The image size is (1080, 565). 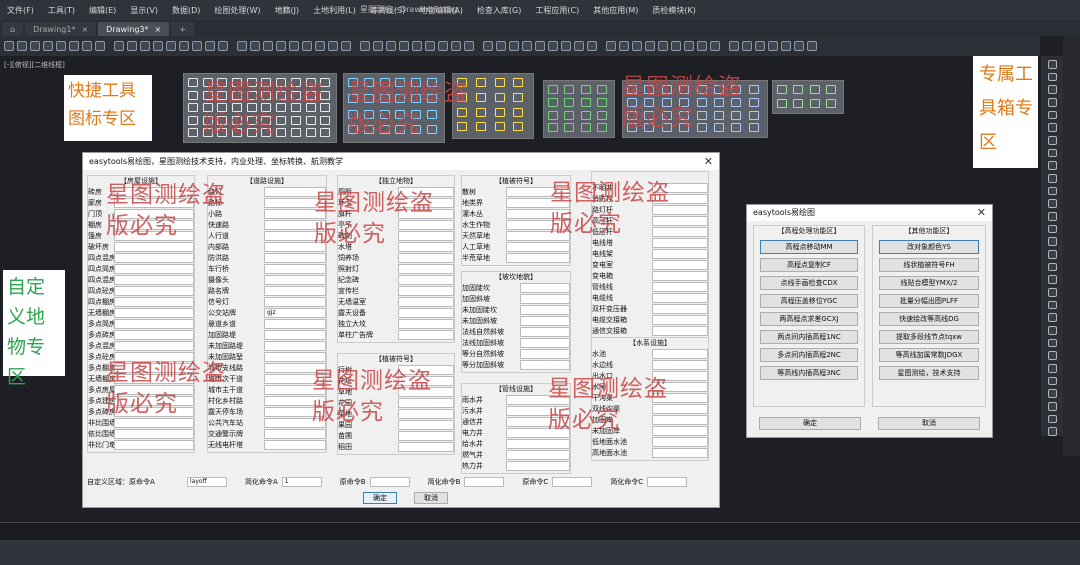 I want to click on menu-item: 地籍(J), so click(x=287, y=10).